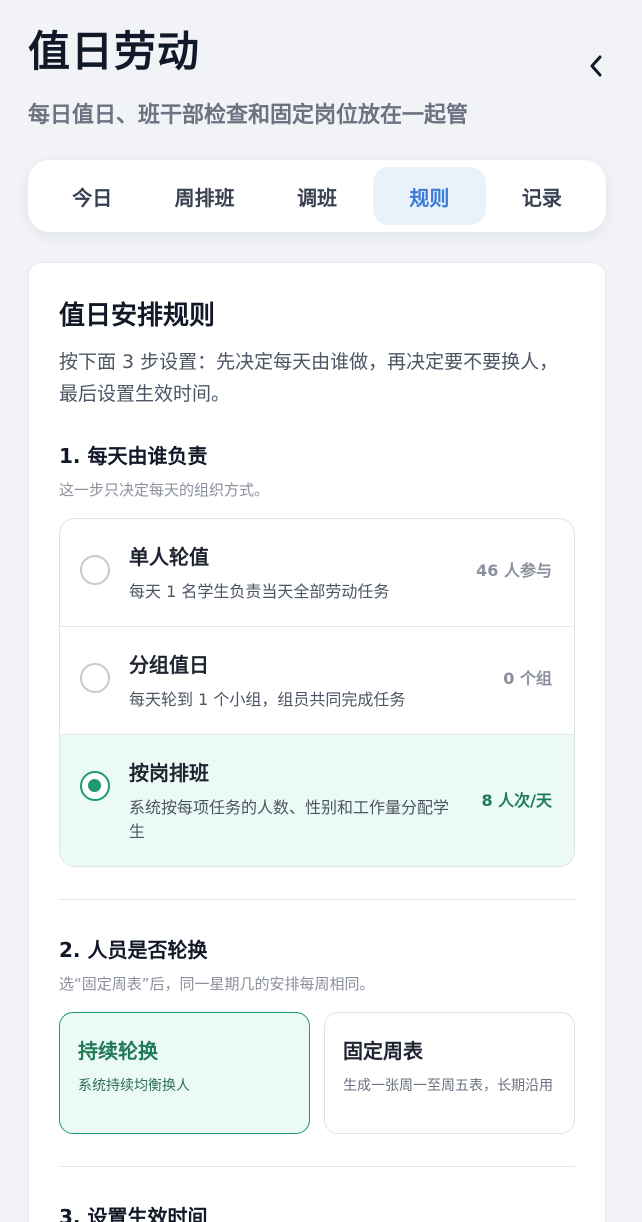  What do you see at coordinates (516, 800) in the screenshot?
I see `option-meta: 8 人次/天` at bounding box center [516, 800].